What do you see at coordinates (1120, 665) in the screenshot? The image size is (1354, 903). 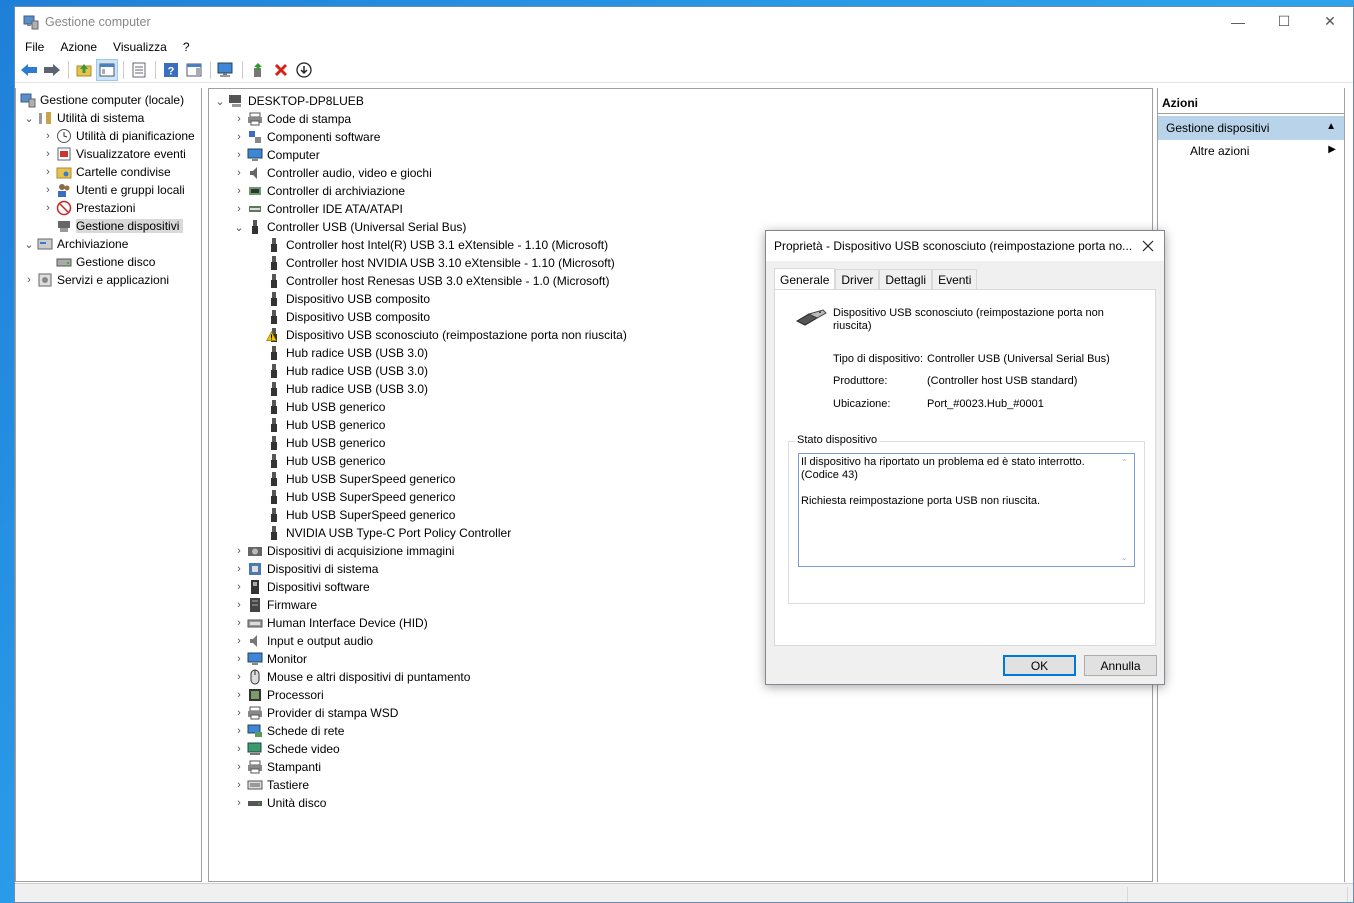 I see `cancel-button: Annulla` at bounding box center [1120, 665].